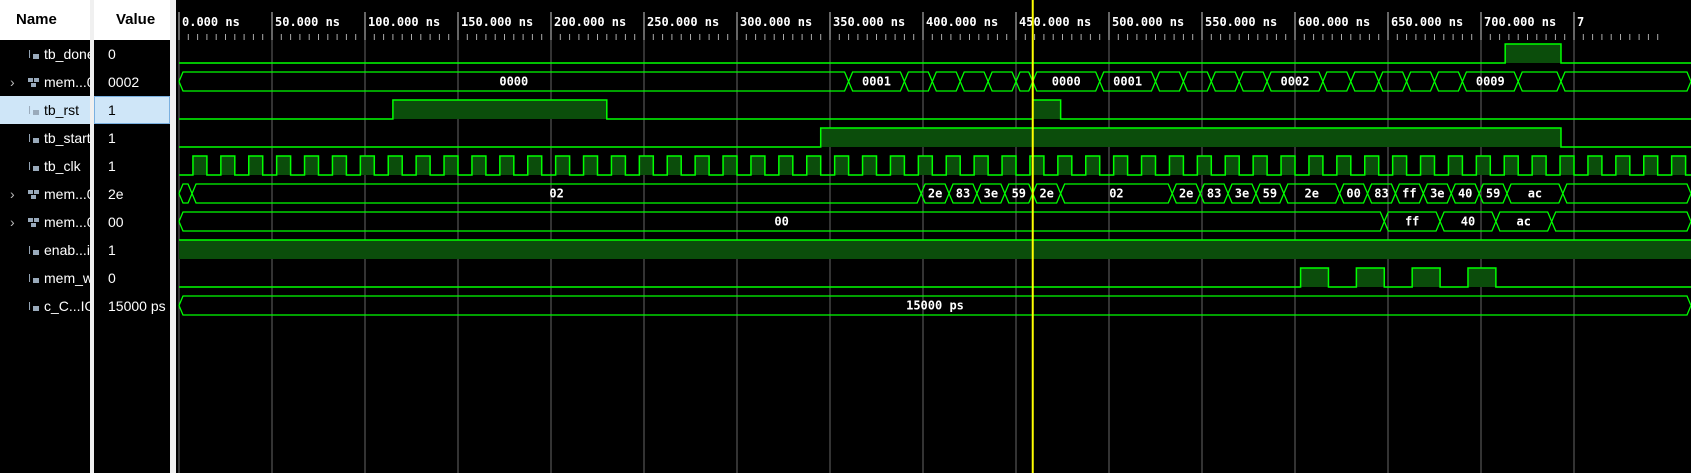 The height and width of the screenshot is (473, 1691). Describe the element at coordinates (67, 138) in the screenshot. I see `signal-name-label: tb_start` at that location.